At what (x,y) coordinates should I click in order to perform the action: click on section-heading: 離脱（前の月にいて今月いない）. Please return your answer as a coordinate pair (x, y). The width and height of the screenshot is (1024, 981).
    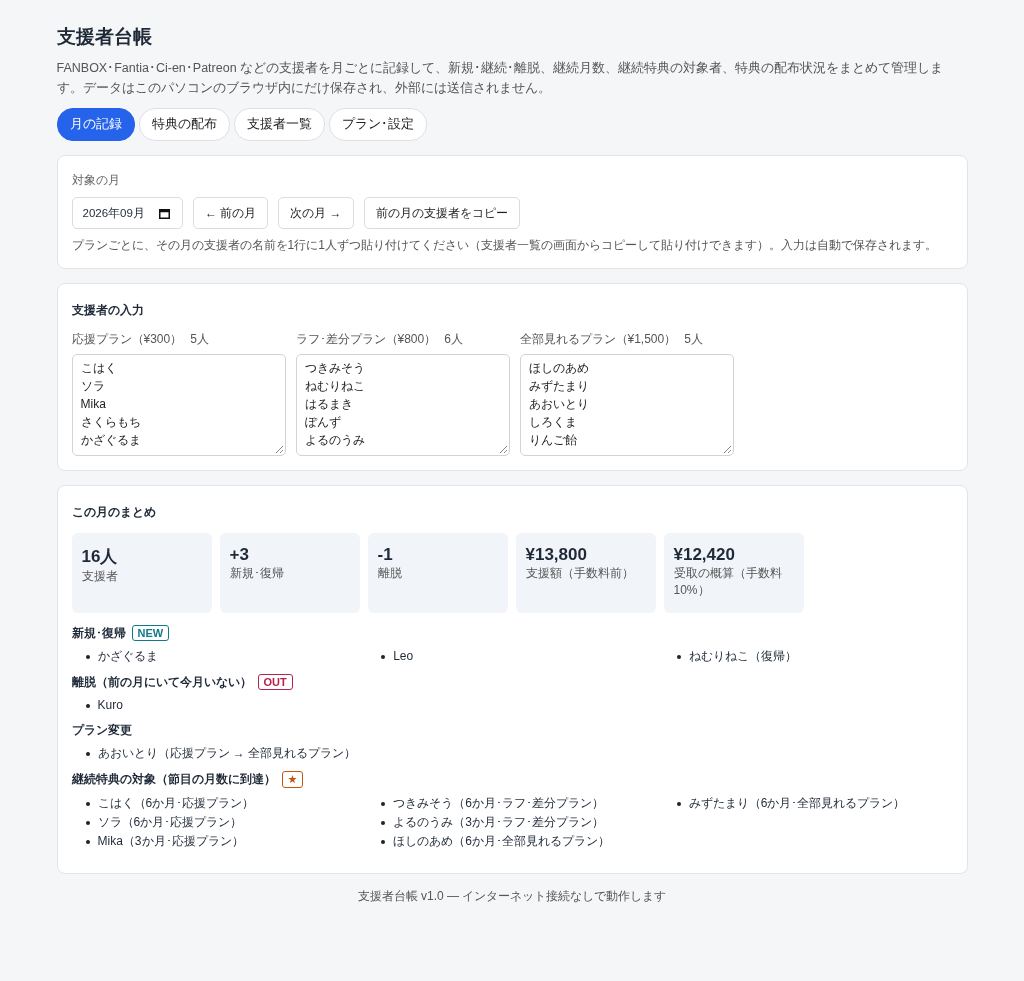
    Looking at the image, I should click on (161, 682).